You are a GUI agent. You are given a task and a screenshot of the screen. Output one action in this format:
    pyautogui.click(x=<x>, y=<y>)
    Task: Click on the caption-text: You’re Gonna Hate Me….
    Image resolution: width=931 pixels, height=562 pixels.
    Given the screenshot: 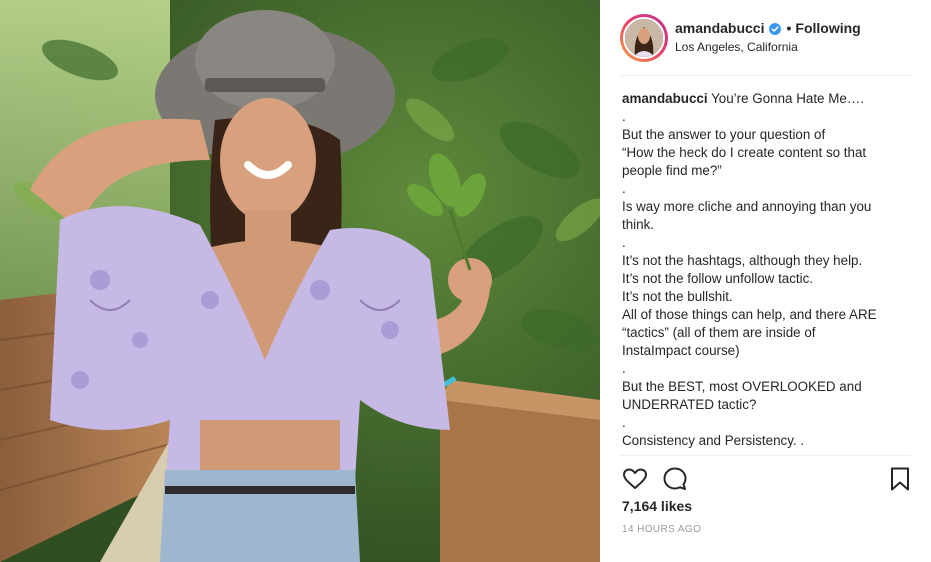 What is the action you would take?
    pyautogui.click(x=787, y=98)
    